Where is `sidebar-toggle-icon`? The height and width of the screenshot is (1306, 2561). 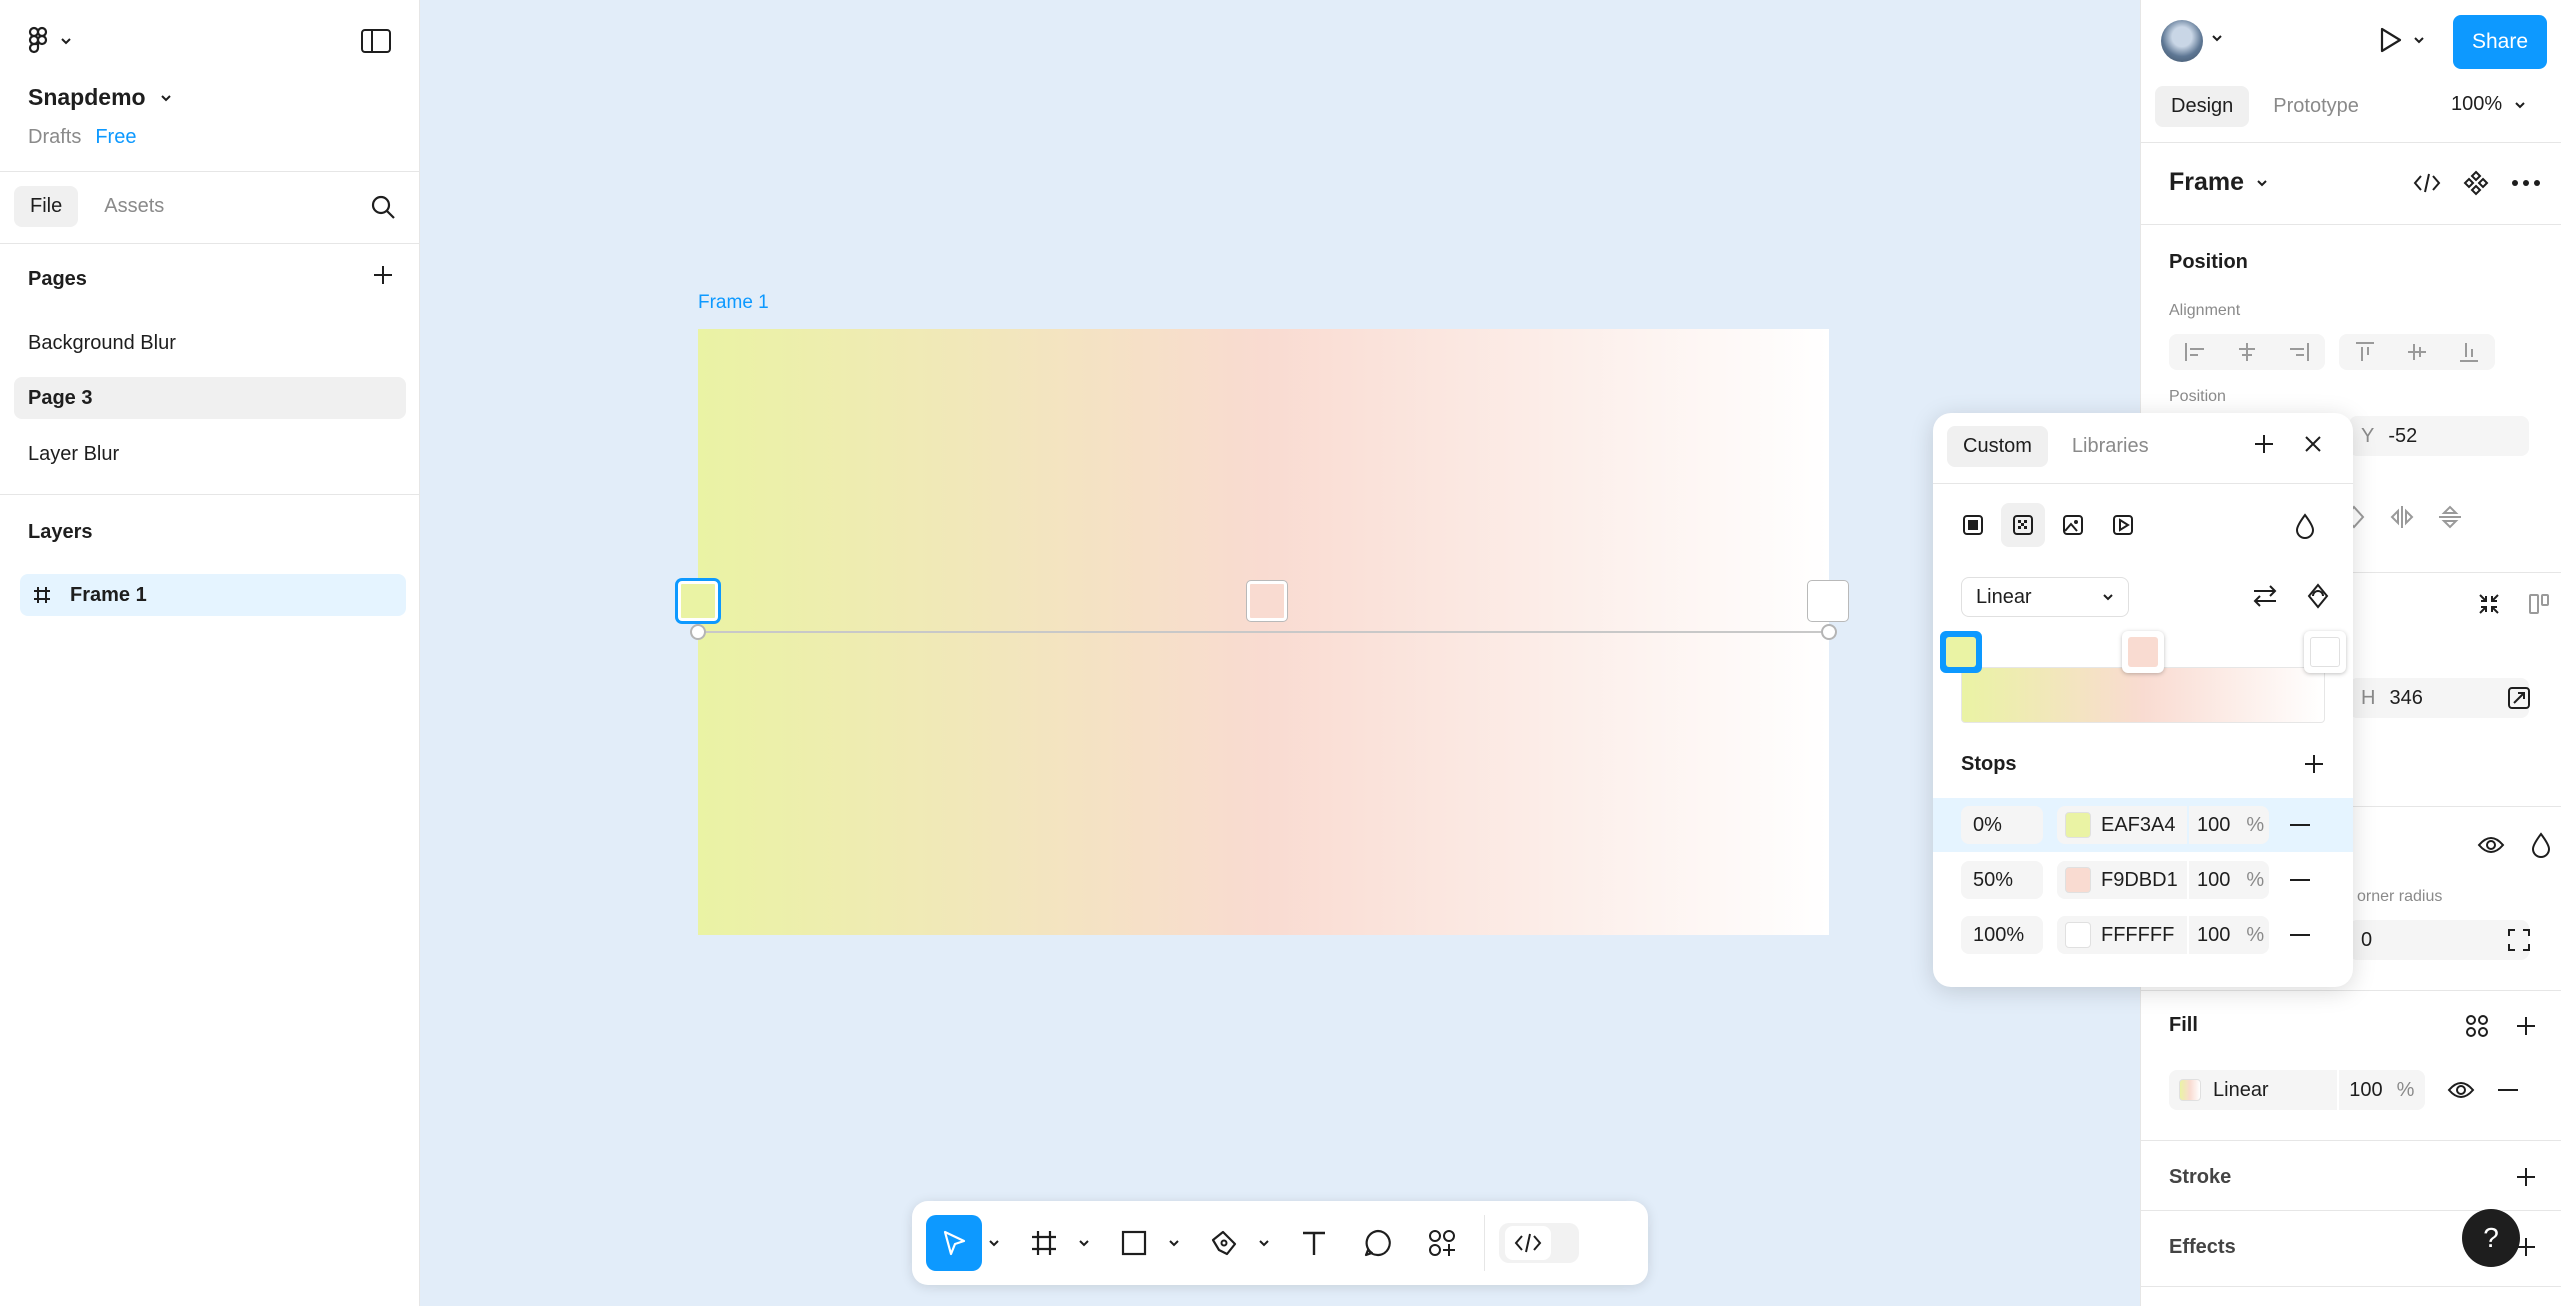 sidebar-toggle-icon is located at coordinates (376, 41).